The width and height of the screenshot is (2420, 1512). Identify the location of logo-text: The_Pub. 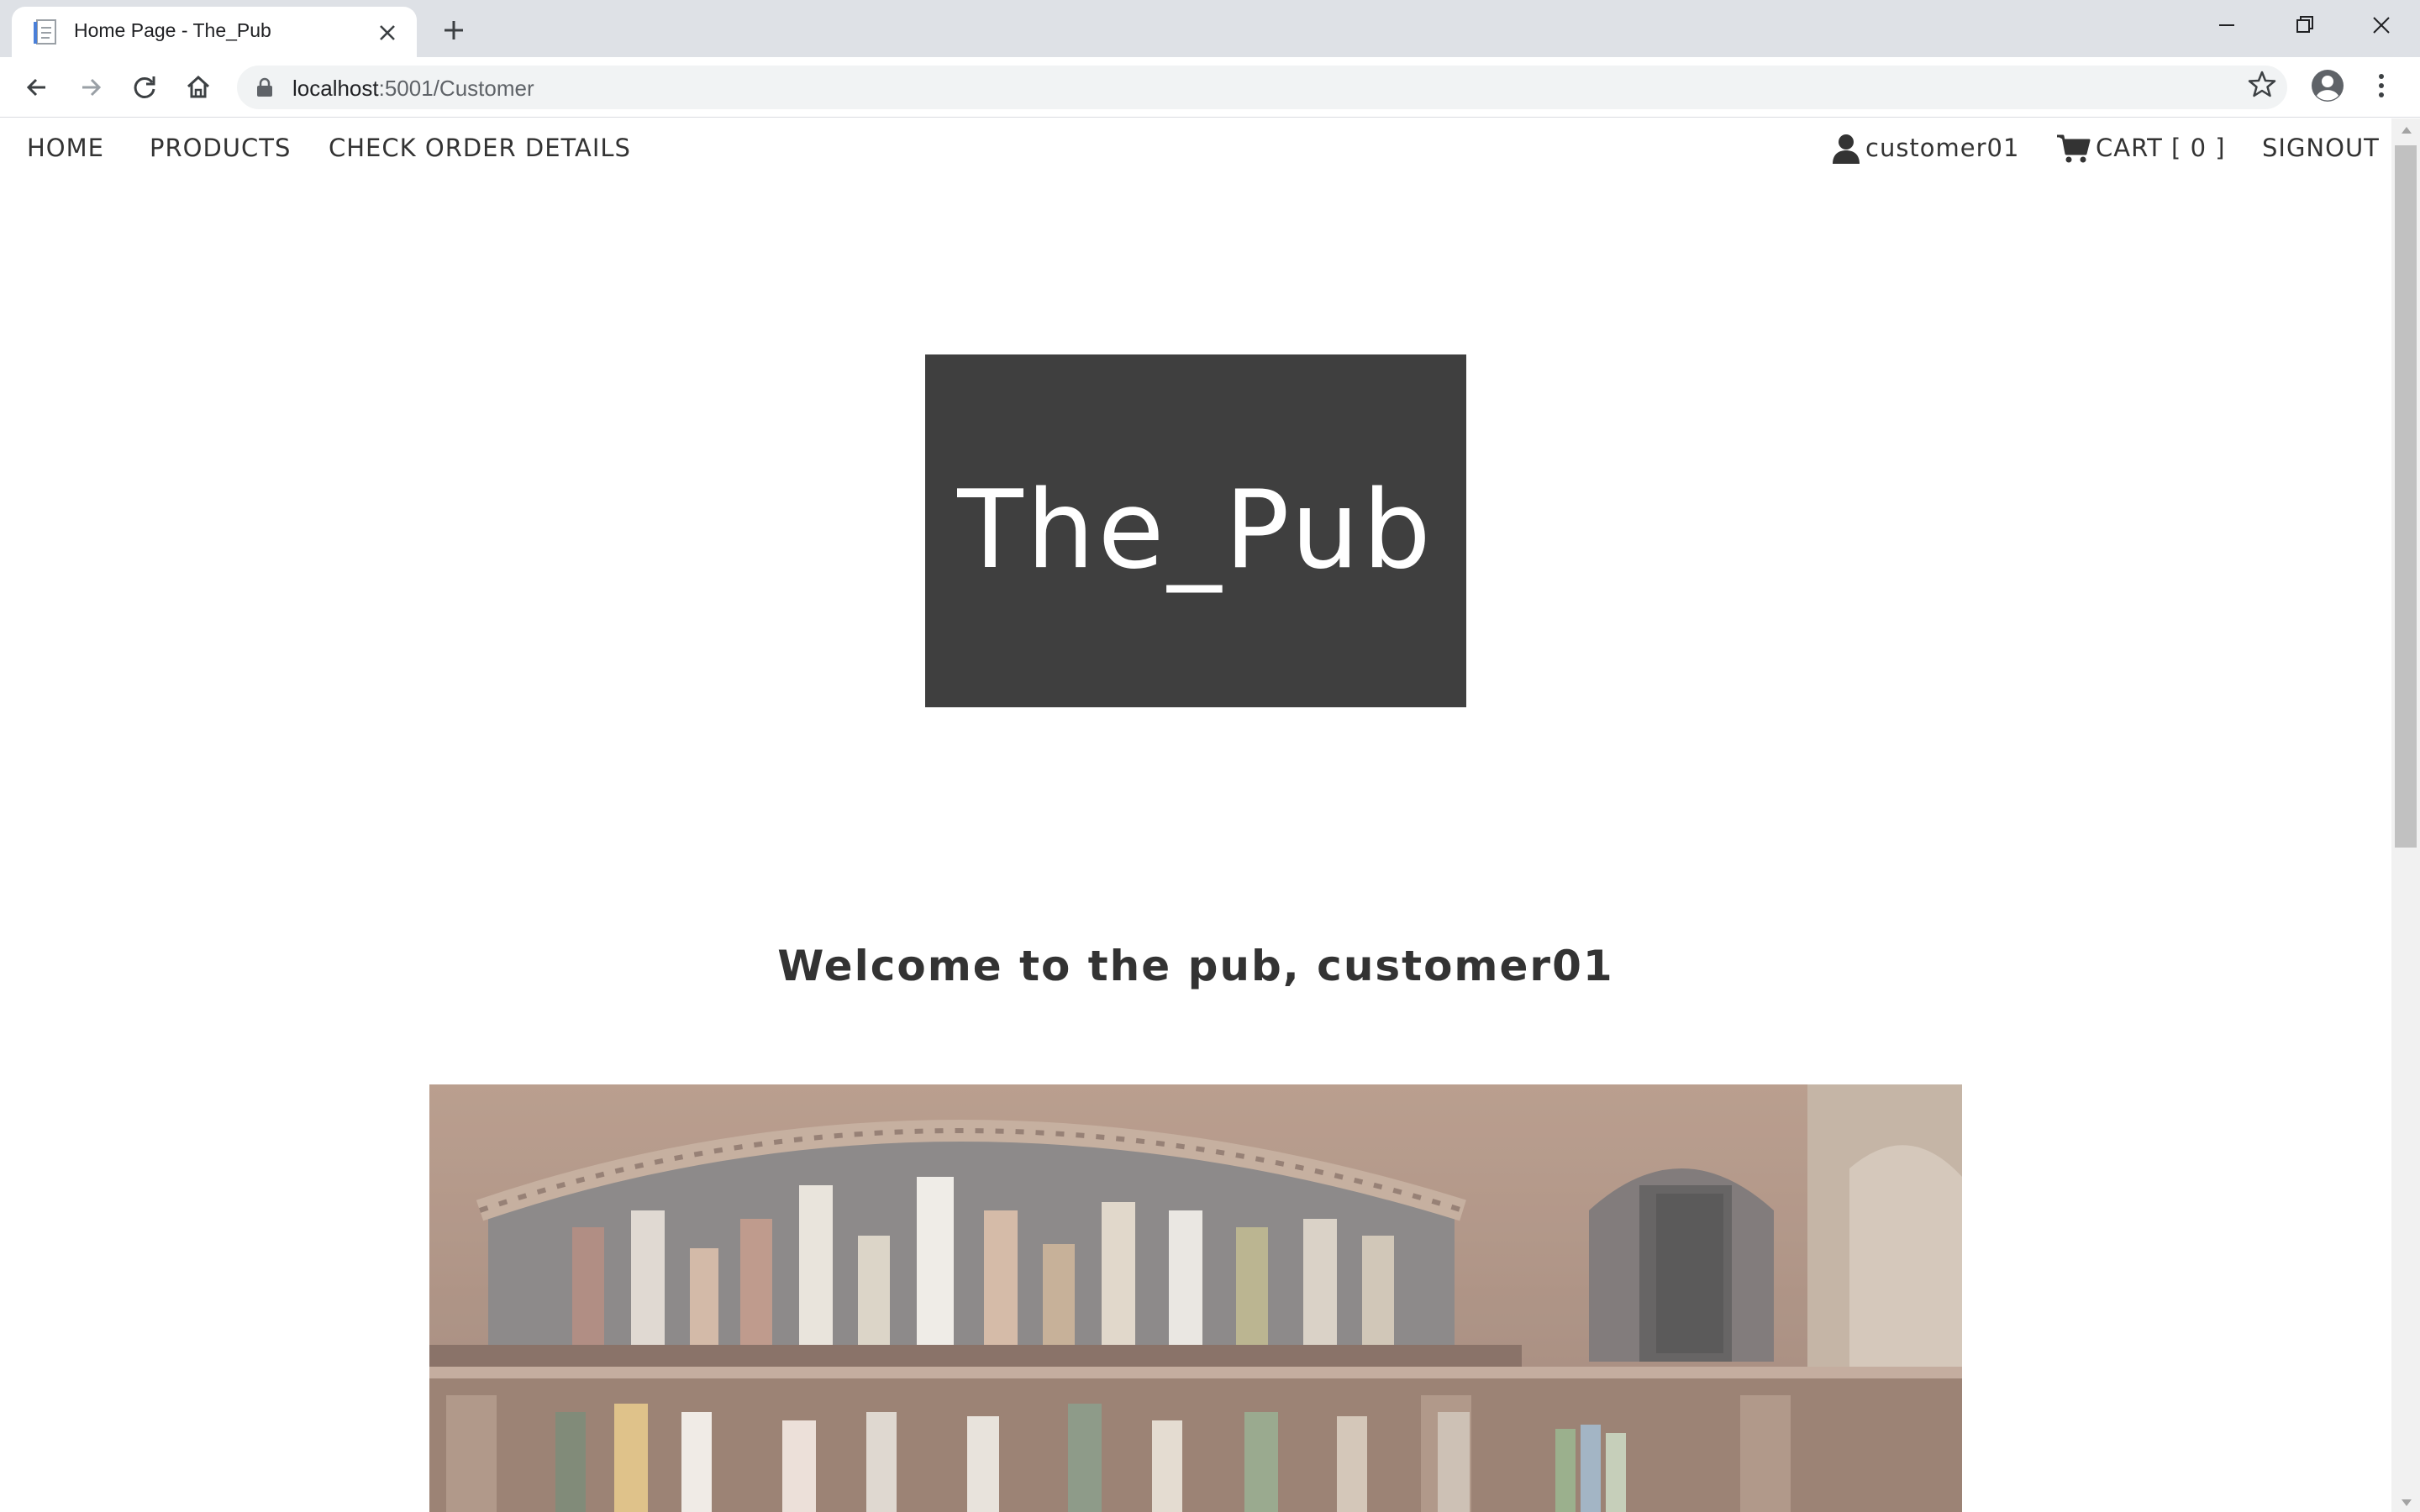
(1195, 530).